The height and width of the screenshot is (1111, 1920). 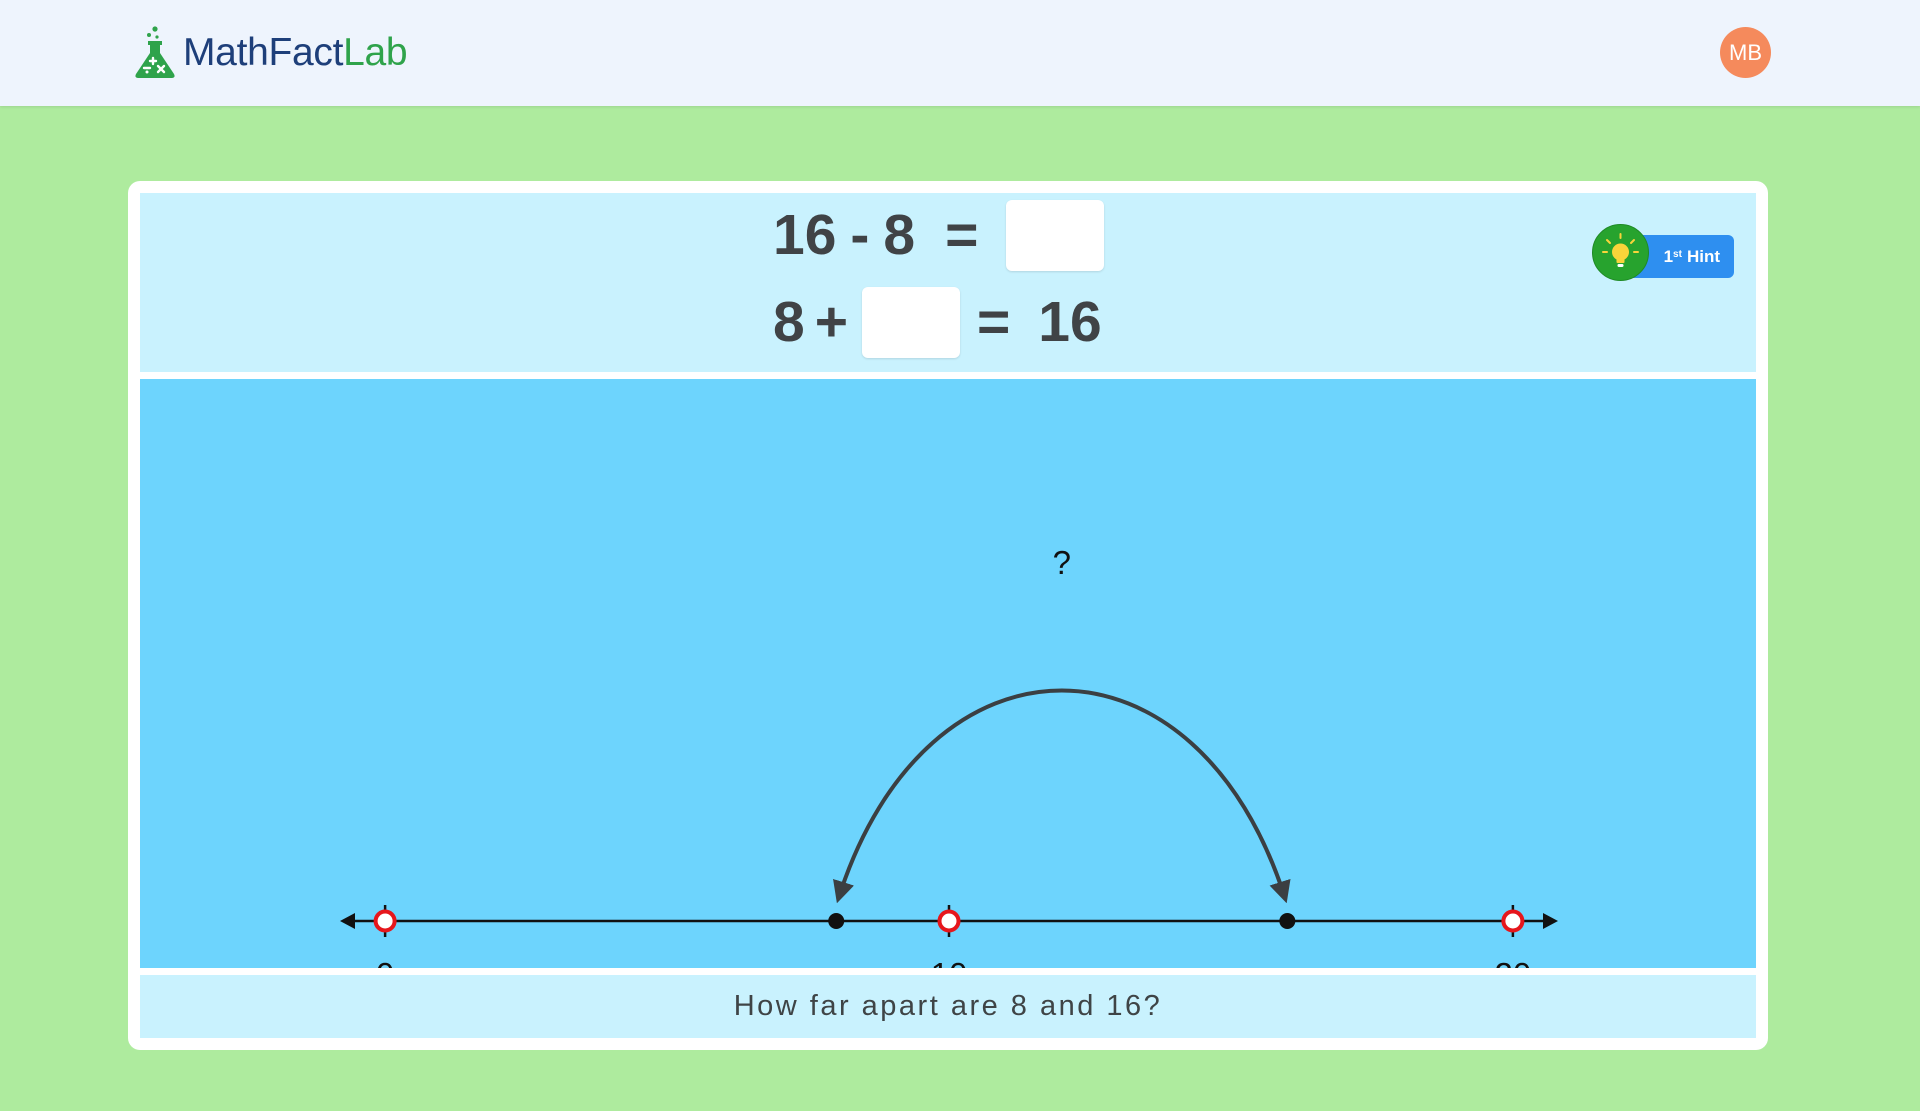 I want to click on subtraction-subtrahend: 8, so click(x=899, y=235).